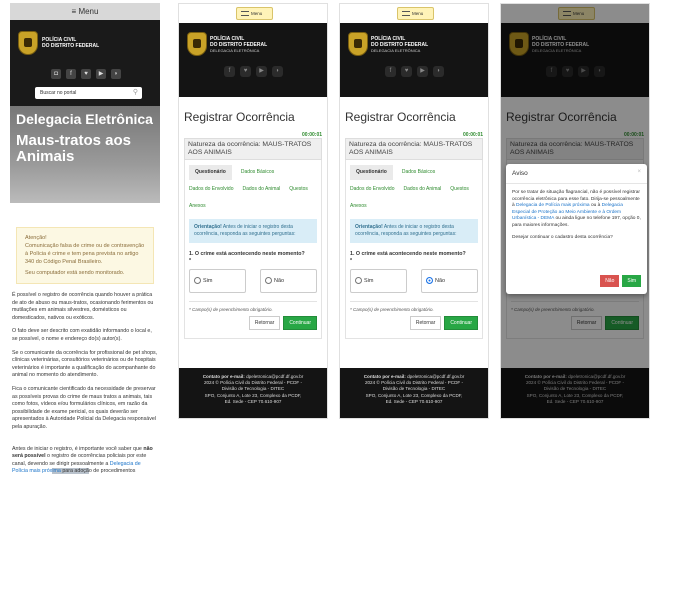 Image resolution: width=679 pixels, height=602 pixels. Describe the element at coordinates (279, 281) in the screenshot. I see `option-nao-label: Não` at that location.